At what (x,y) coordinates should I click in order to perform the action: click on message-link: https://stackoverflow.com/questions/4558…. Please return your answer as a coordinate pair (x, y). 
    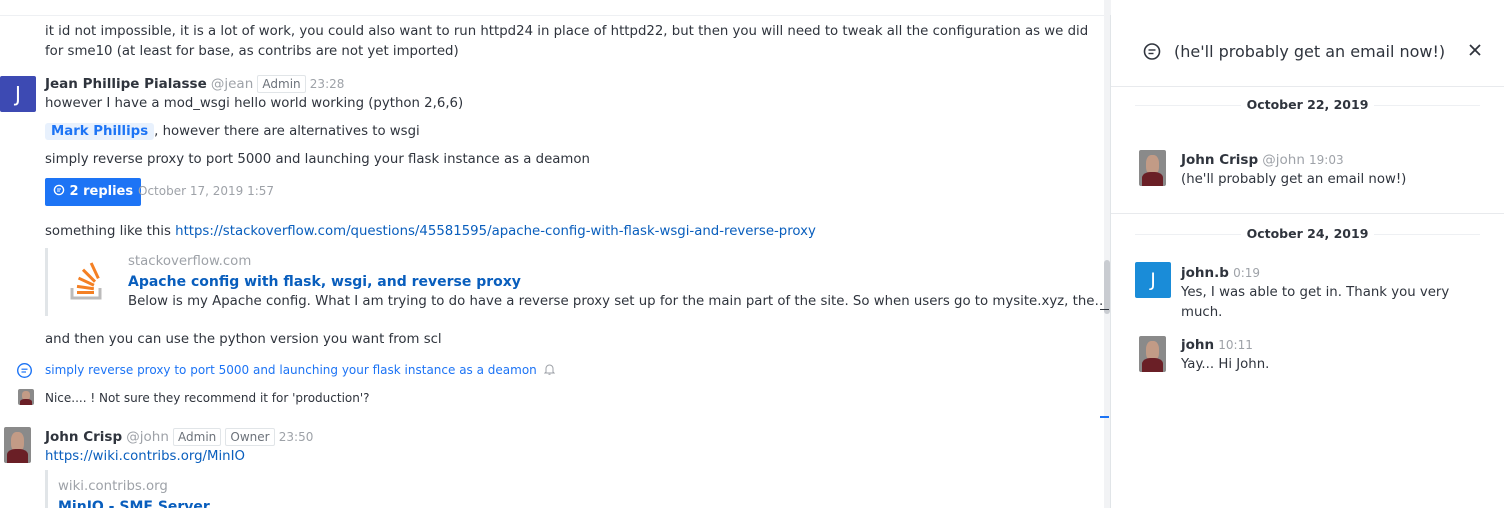
    Looking at the image, I should click on (495, 231).